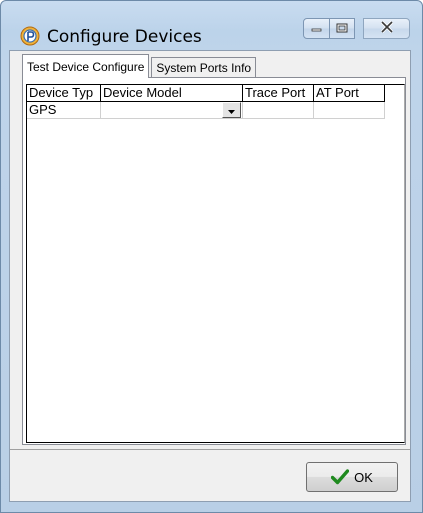 The width and height of the screenshot is (423, 513). I want to click on table-row: GPS, so click(206, 110).